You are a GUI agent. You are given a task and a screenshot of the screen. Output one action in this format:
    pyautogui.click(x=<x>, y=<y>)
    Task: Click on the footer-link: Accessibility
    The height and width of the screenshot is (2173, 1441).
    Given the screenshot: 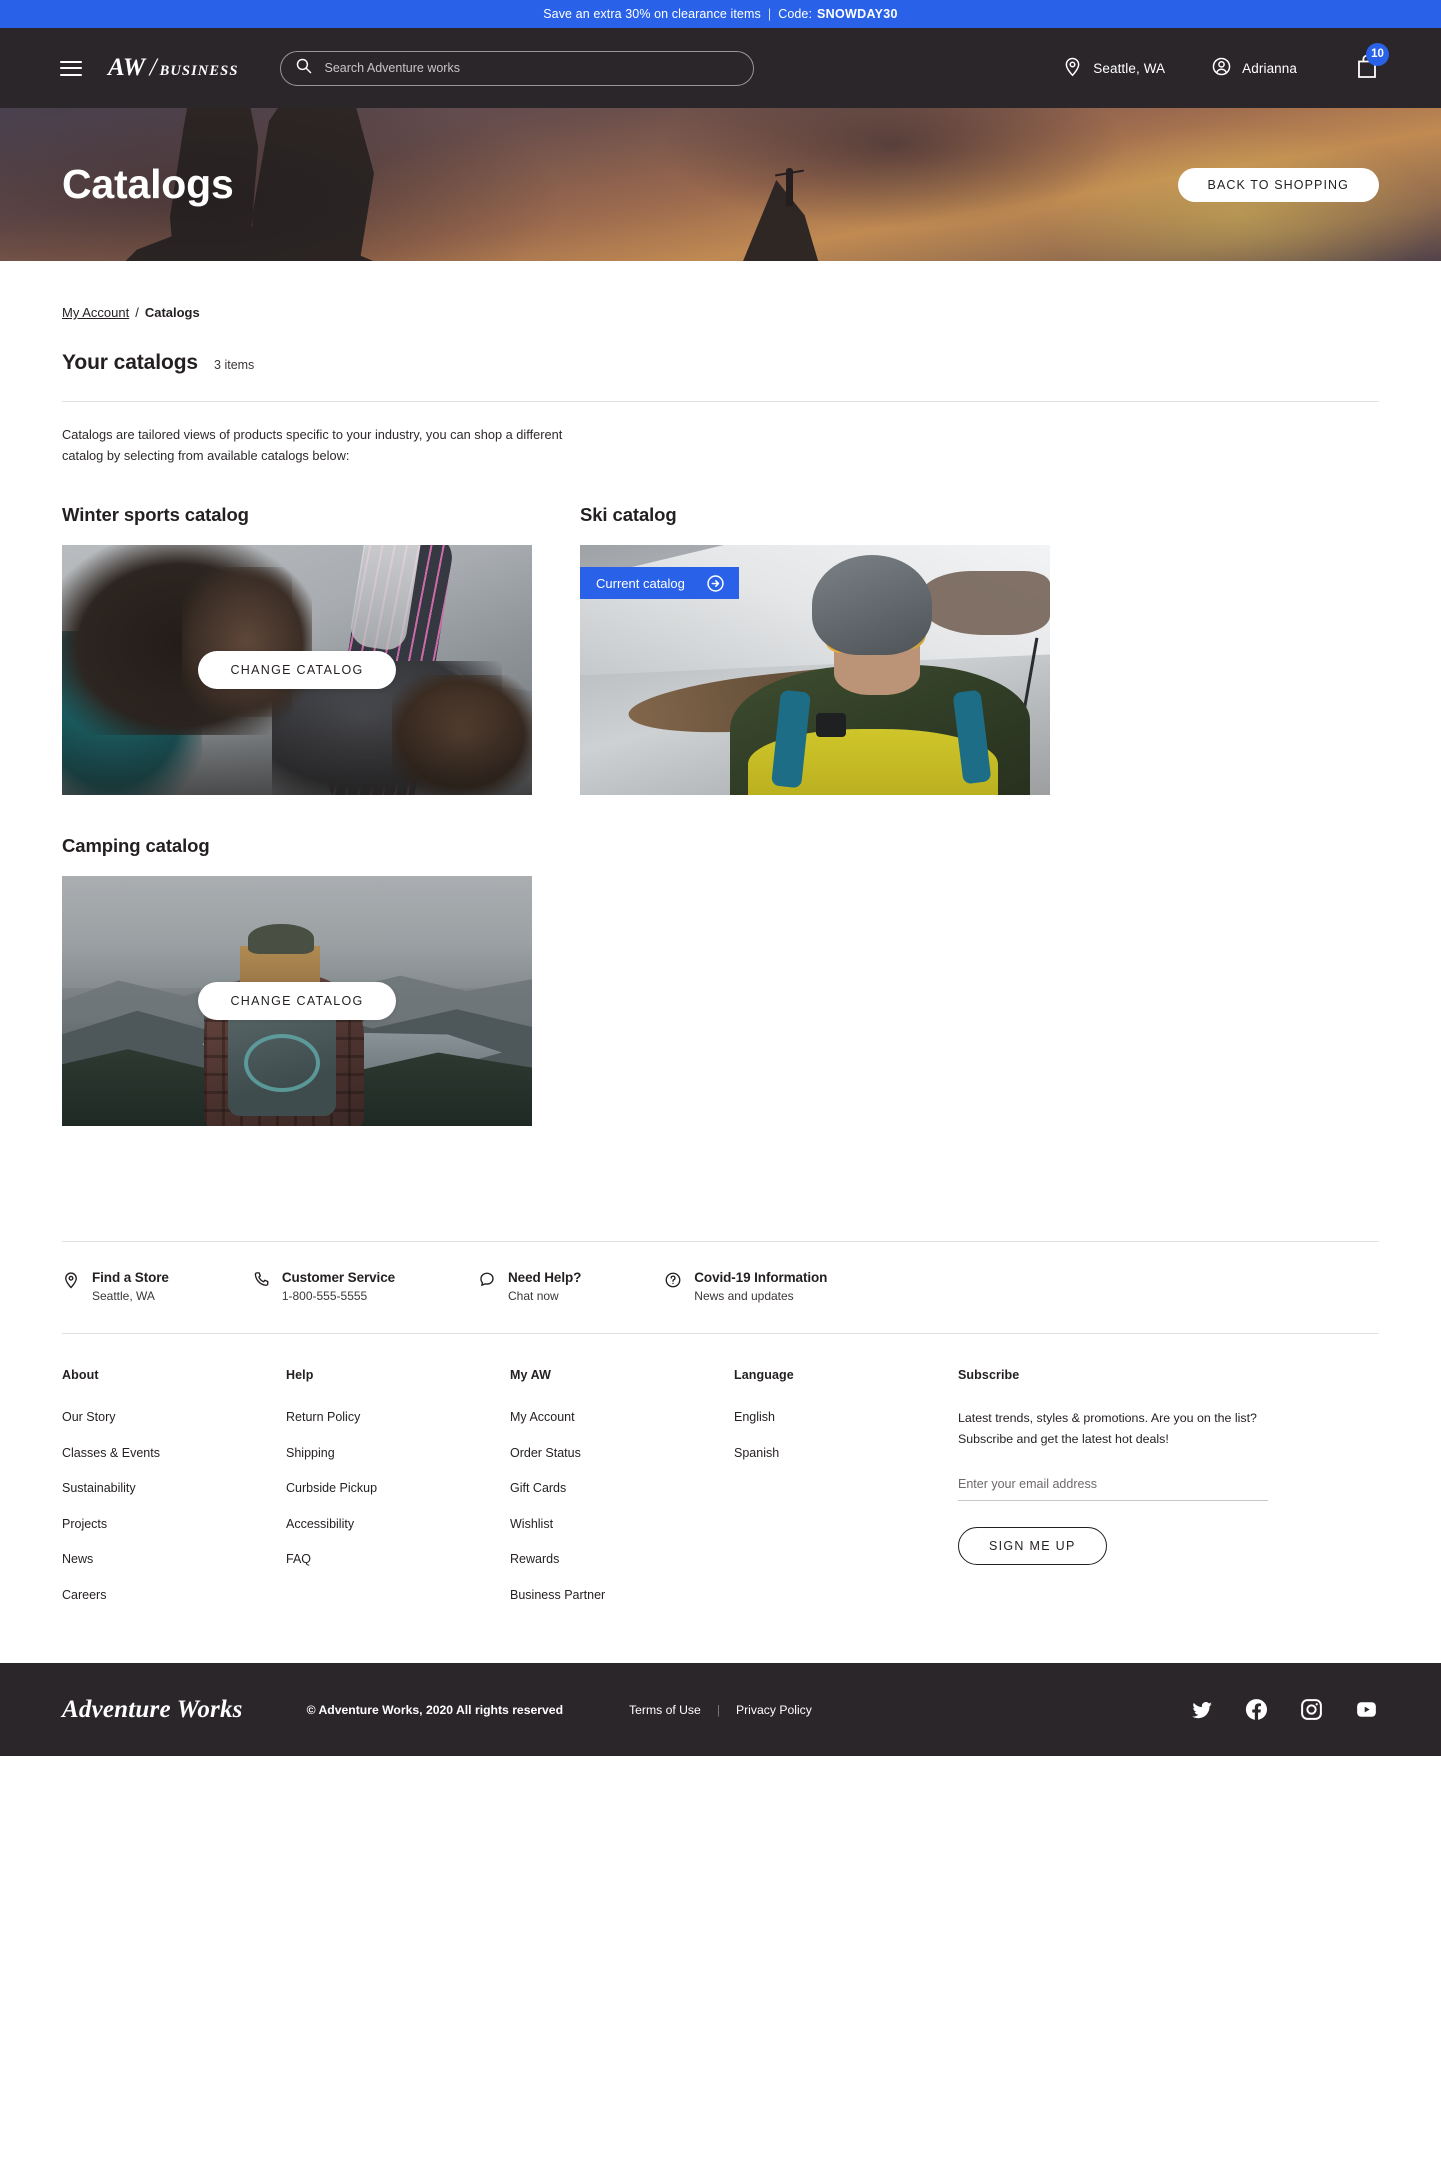 What is the action you would take?
    pyautogui.click(x=320, y=1524)
    